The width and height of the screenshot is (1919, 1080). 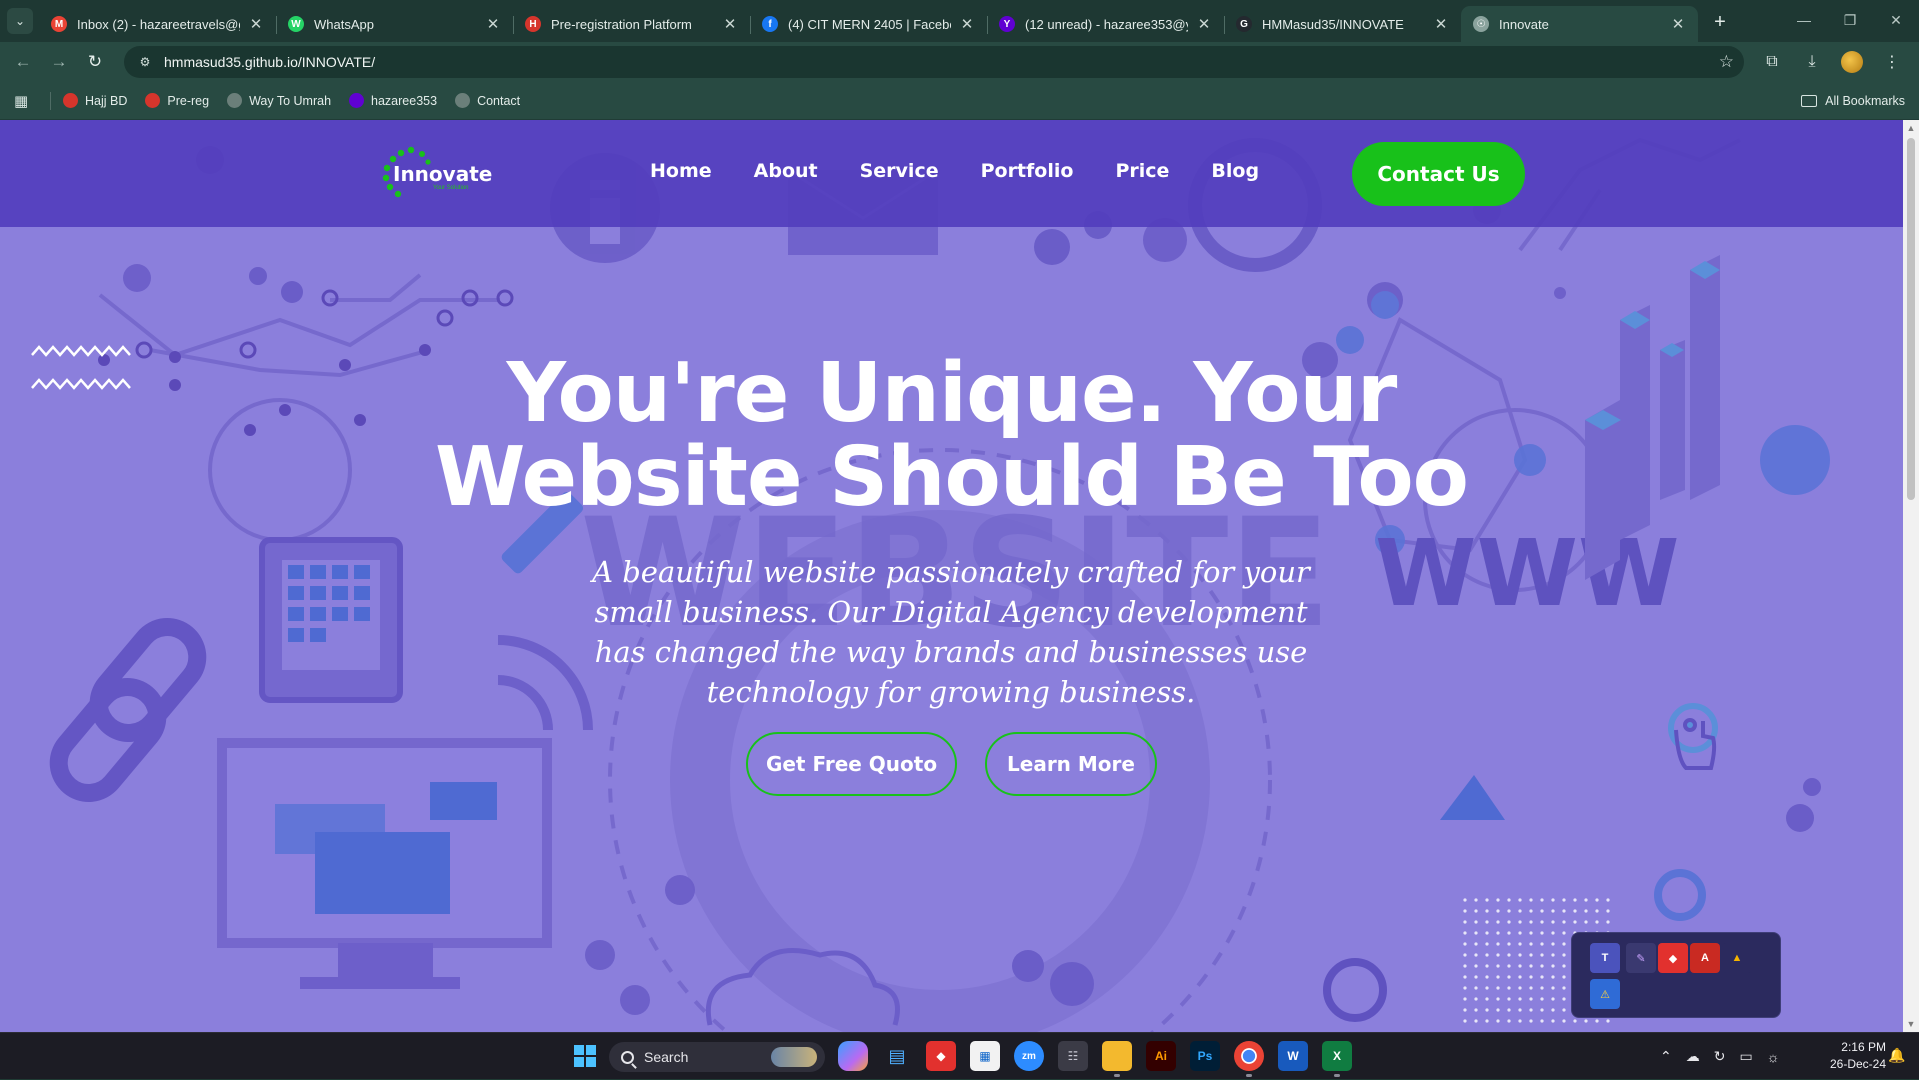 I want to click on tab-facebook: f (4) CIT MERN 2405 | Facebook ✕, so click(x=868, y=24).